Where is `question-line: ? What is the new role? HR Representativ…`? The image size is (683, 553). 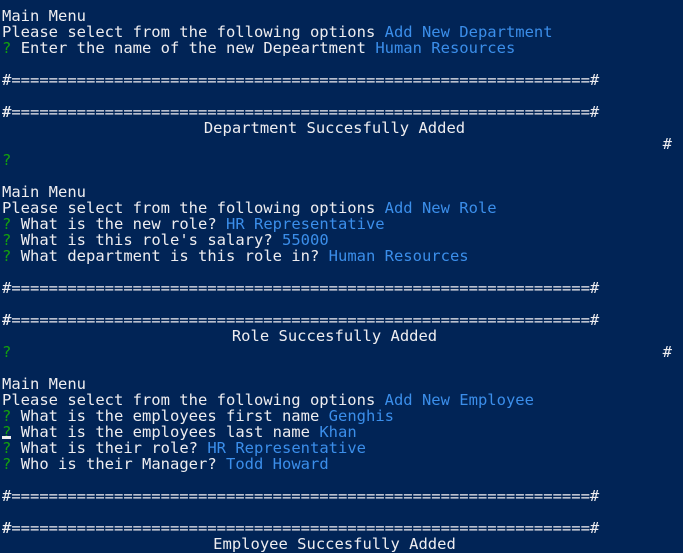
question-line: ? What is the new role? HR Representativ… is located at coordinates (193, 224).